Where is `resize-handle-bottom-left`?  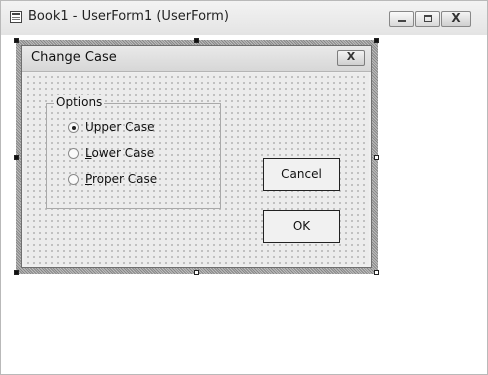 resize-handle-bottom-left is located at coordinates (16, 272).